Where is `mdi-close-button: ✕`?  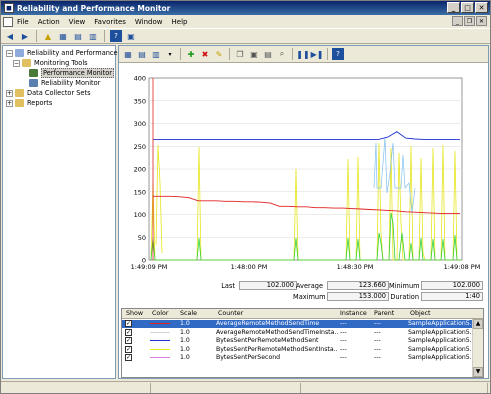
mdi-close-button: ✕ is located at coordinates (481, 21).